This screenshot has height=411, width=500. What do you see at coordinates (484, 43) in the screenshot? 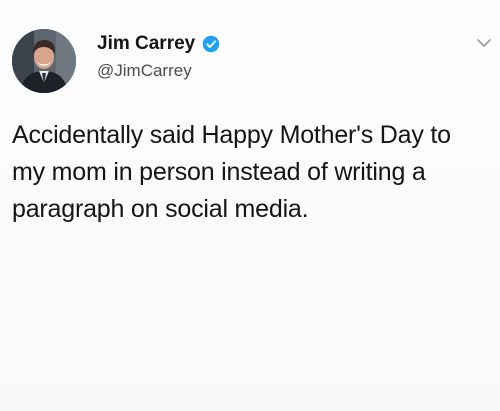
I see `chevron-down-icon` at bounding box center [484, 43].